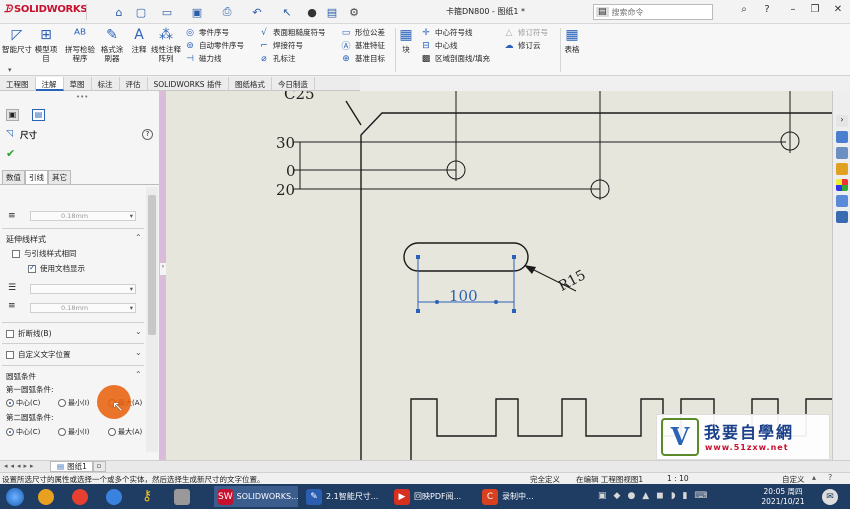 This screenshot has width=850, height=509. I want to click on tab-markup: 标注, so click(106, 84).